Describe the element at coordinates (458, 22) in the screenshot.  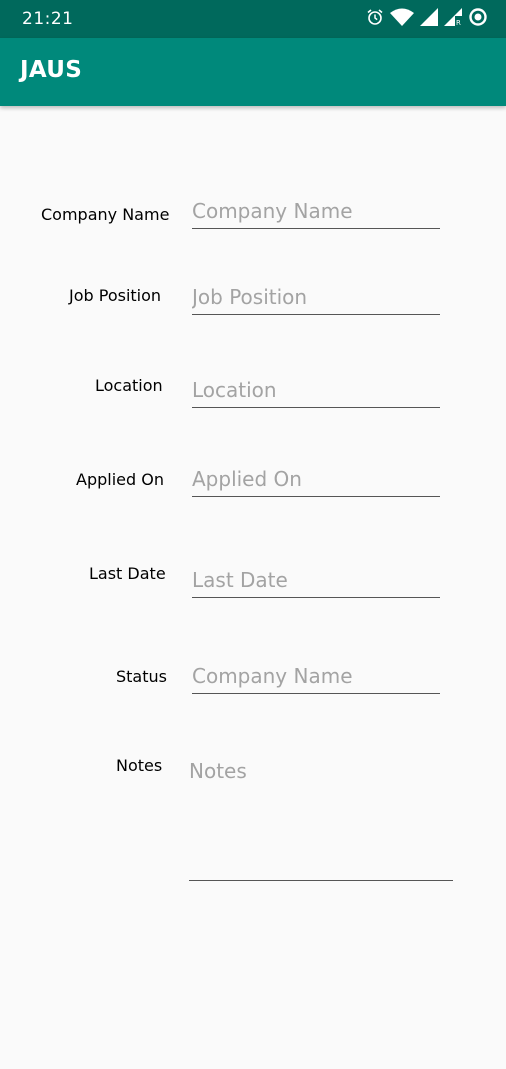
I see `svg-text: R` at that location.